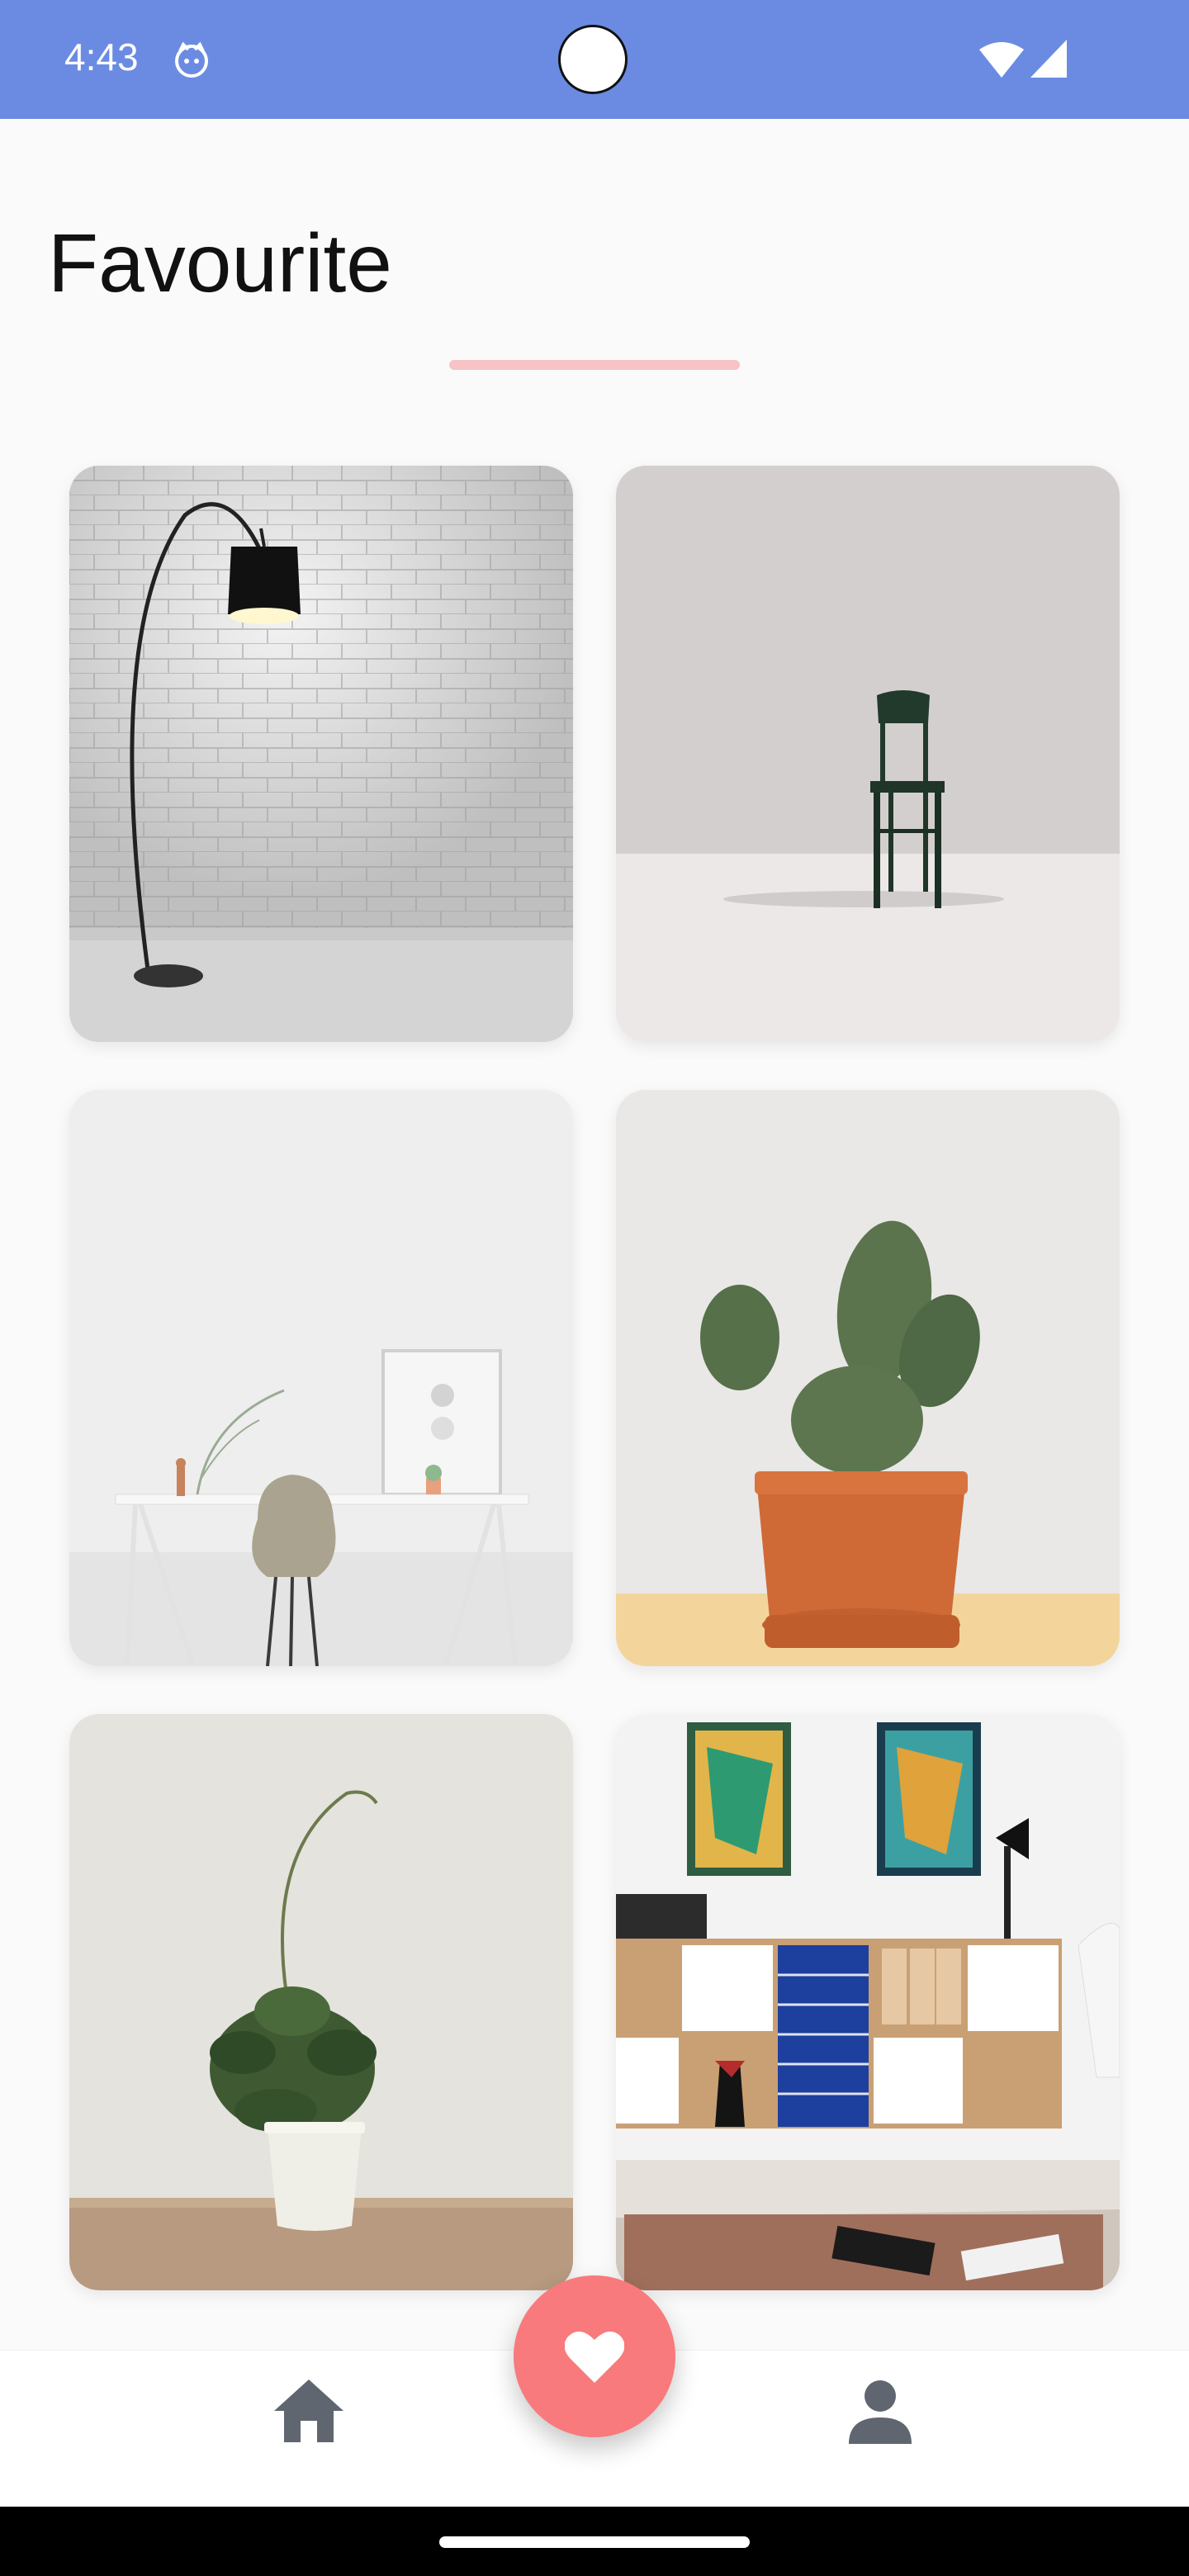 Image resolution: width=1189 pixels, height=2576 pixels. Describe the element at coordinates (880, 2411) in the screenshot. I see `person-icon` at that location.